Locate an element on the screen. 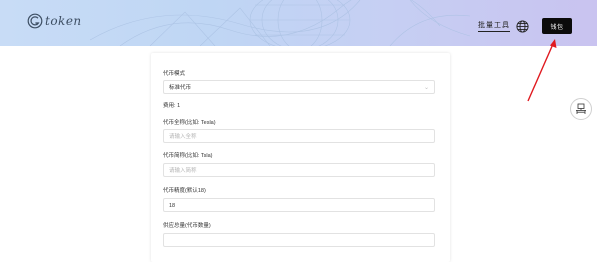  token-mode-value: 标准代币 is located at coordinates (180, 88).